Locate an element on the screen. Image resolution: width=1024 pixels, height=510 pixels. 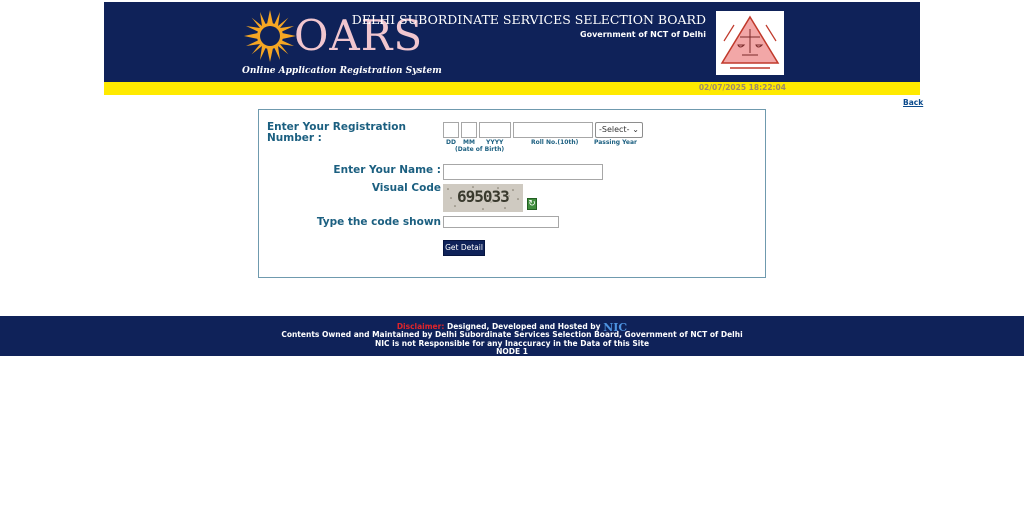
dob-day-caption: DD is located at coordinates (451, 142).